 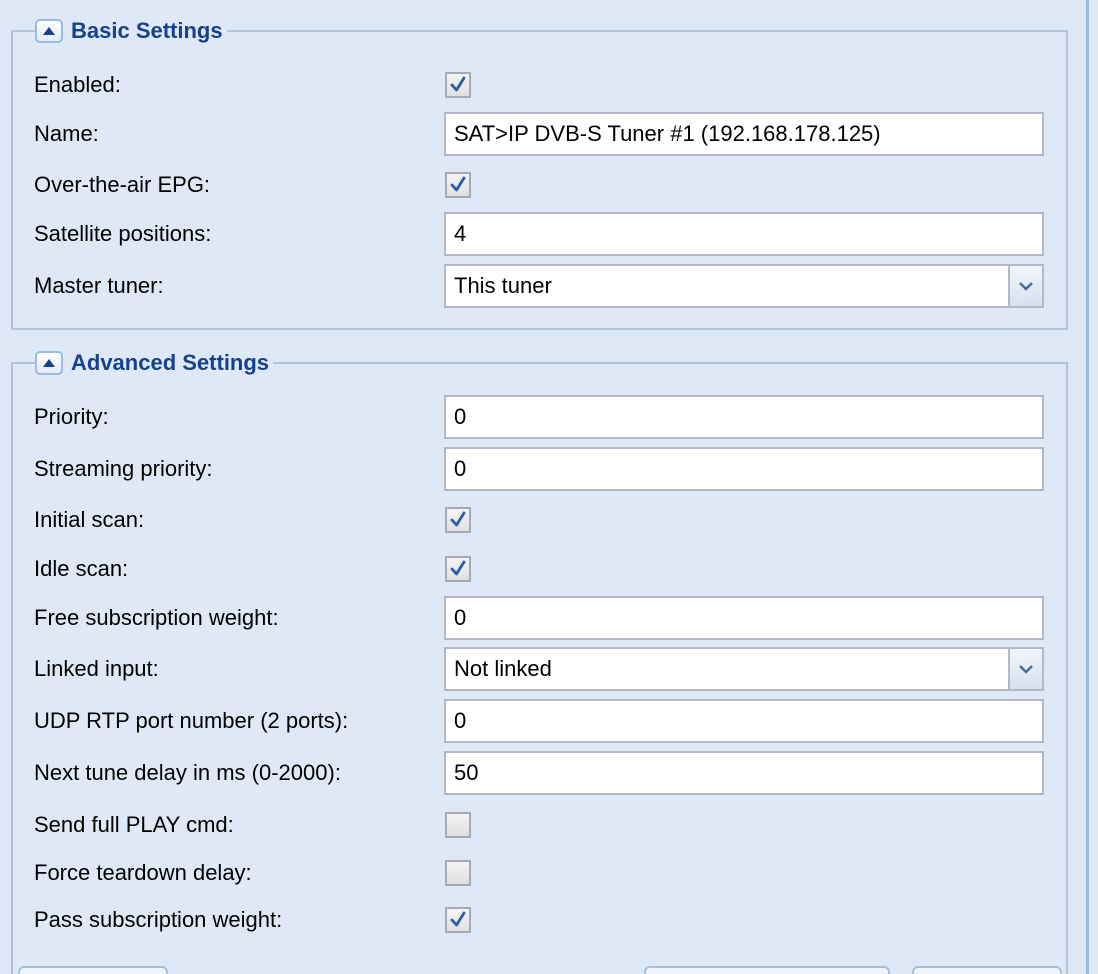 I want to click on force-teardown-delay-row: Force teardown delay:, so click(x=549, y=873).